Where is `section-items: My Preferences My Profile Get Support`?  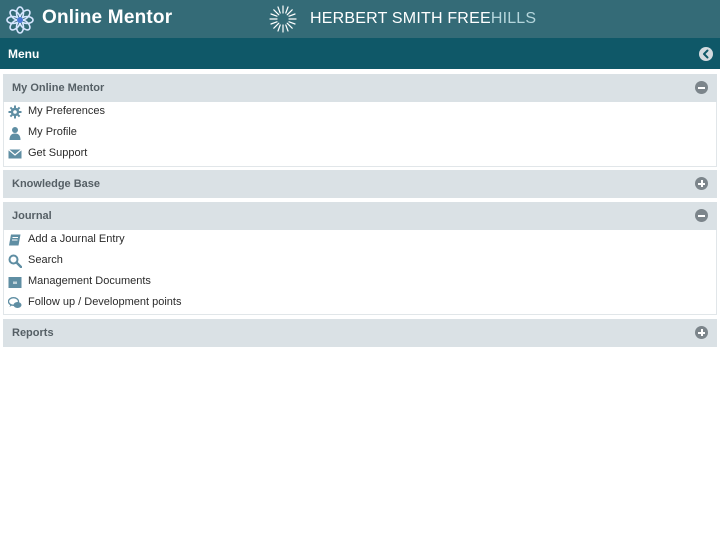
section-items: My Preferences My Profile Get Support is located at coordinates (360, 134).